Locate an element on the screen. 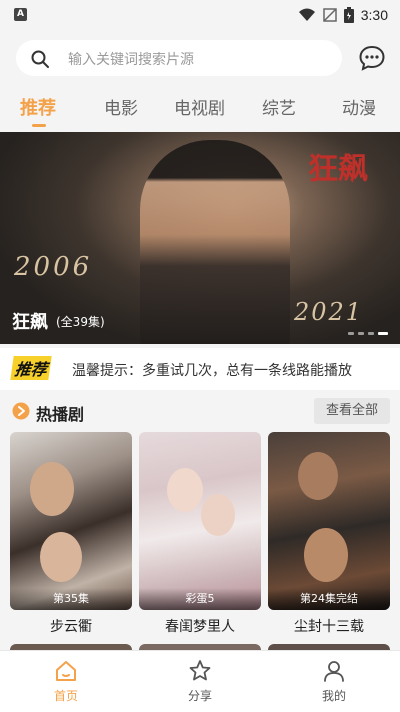 Image resolution: width=400 pixels, height=712 pixels. banner-year-left: 2006 is located at coordinates (53, 267).